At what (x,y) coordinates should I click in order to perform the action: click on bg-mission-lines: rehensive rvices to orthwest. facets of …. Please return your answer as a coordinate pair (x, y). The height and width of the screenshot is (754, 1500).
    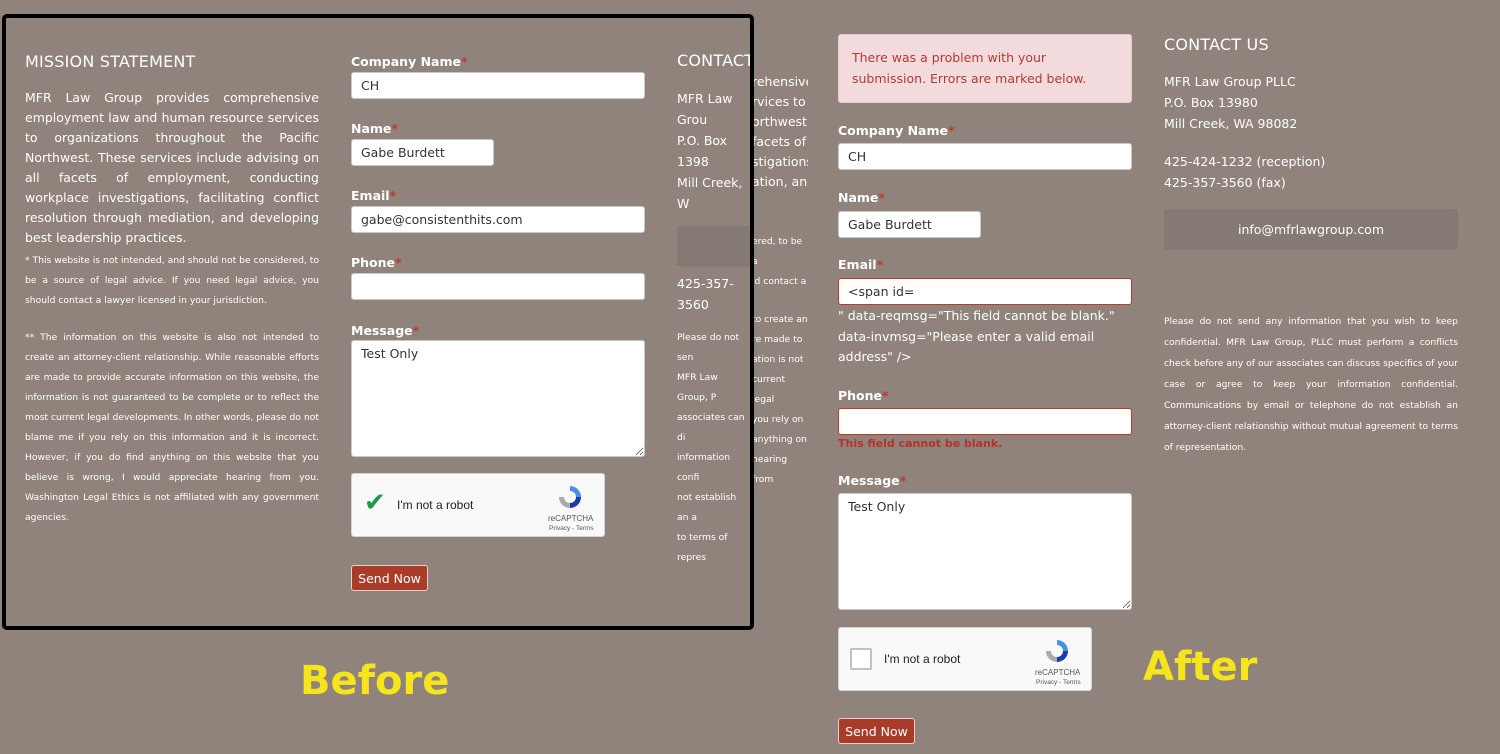
    Looking at the image, I should click on (780, 132).